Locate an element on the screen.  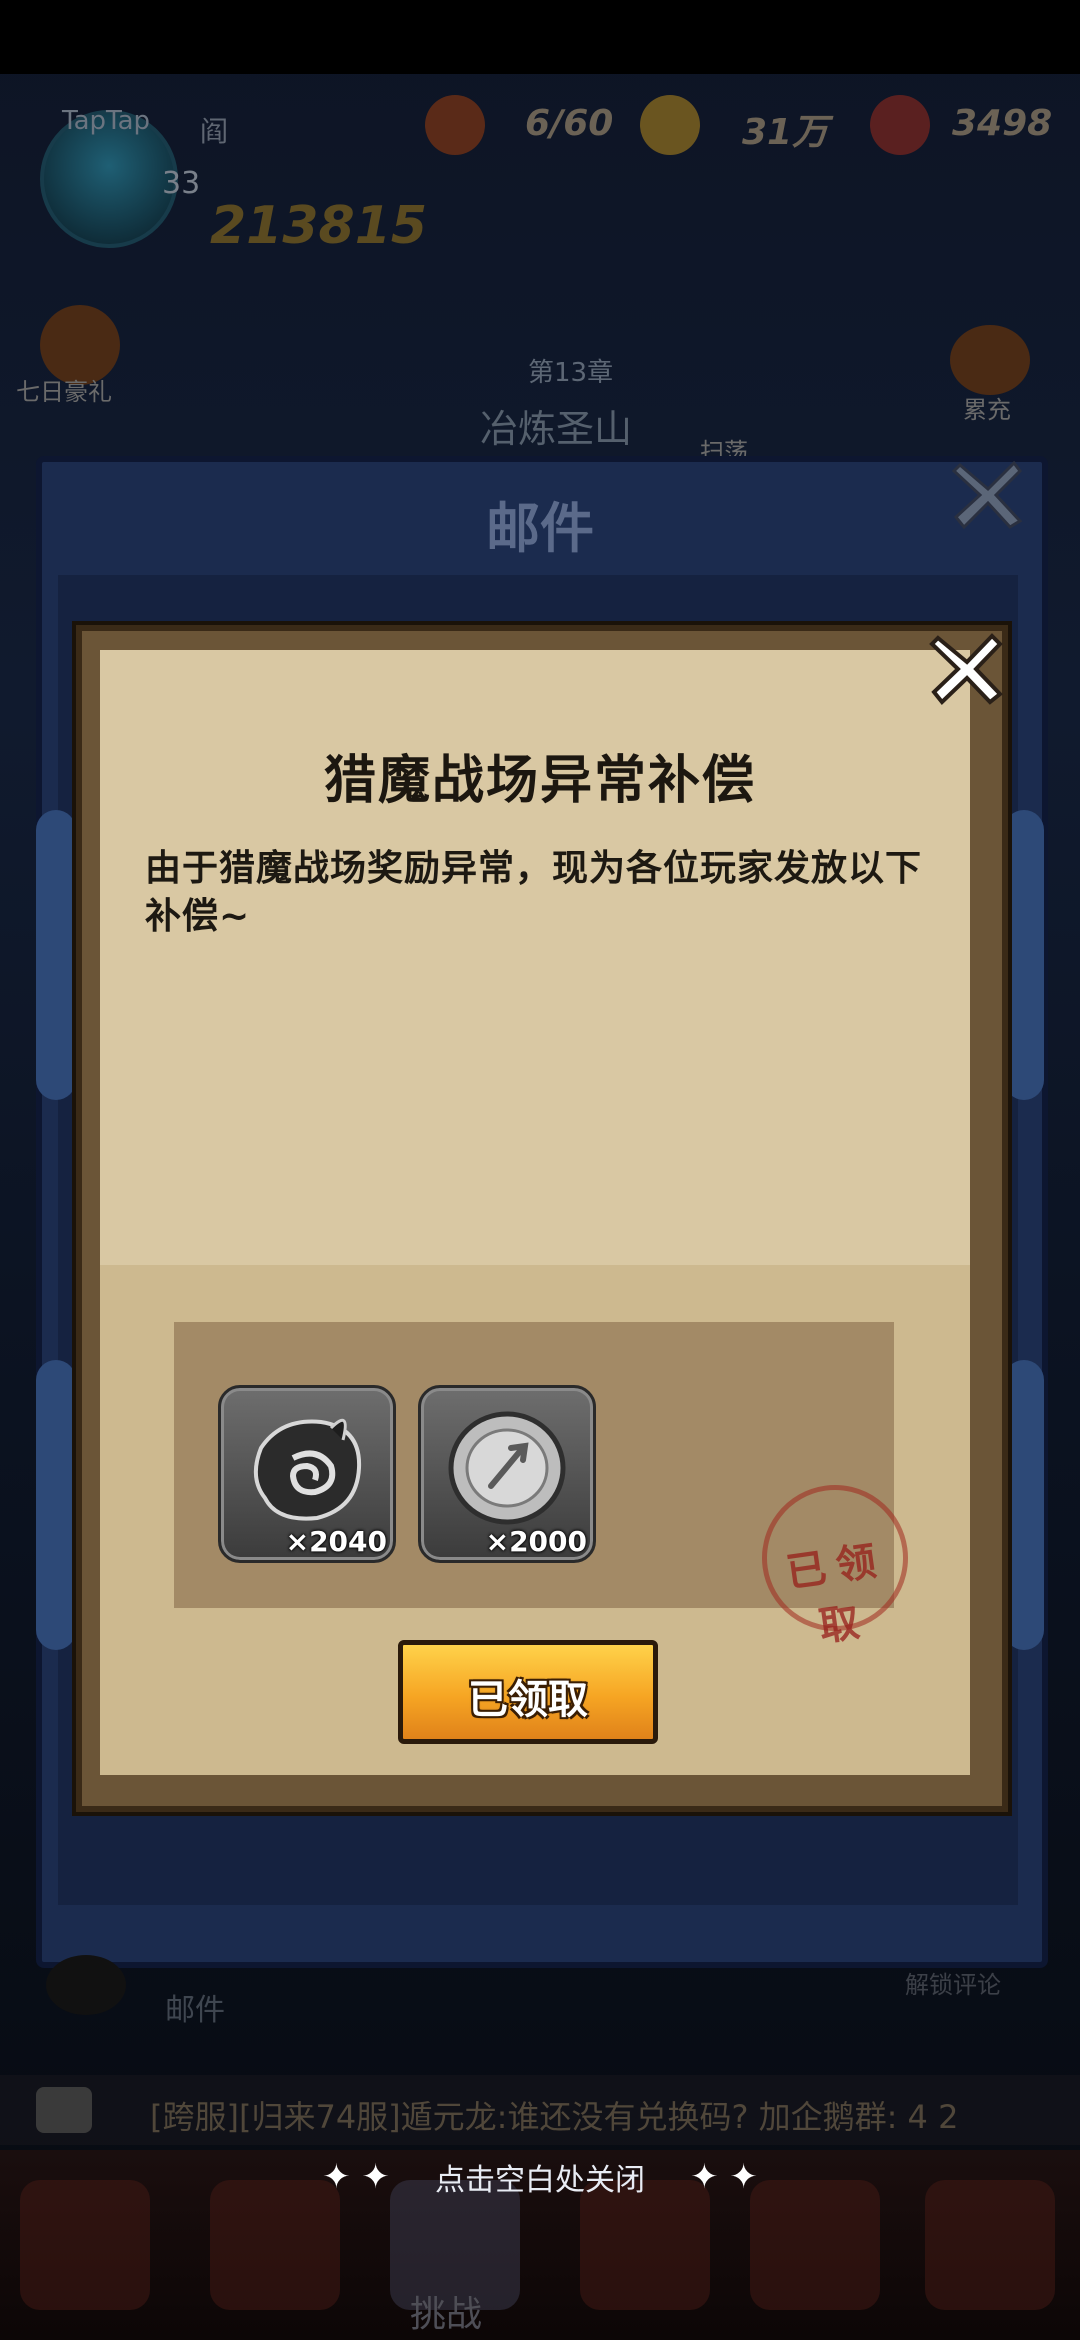
chat-message: [跨服][归来74服]遁元龙:谁还没有兑换码? 加企鹅群: 4 2 is located at coordinates (554, 2117).